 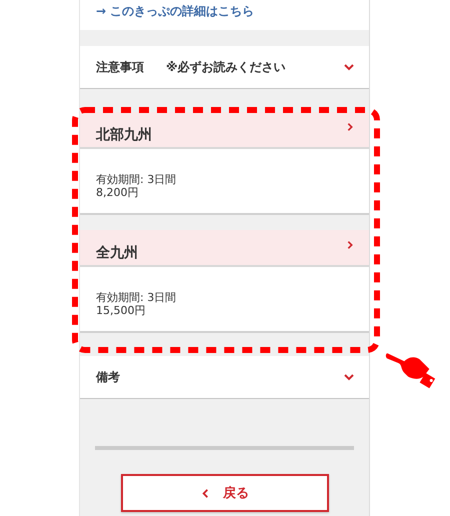 I want to click on ticket-name: 北部九州, so click(x=124, y=135).